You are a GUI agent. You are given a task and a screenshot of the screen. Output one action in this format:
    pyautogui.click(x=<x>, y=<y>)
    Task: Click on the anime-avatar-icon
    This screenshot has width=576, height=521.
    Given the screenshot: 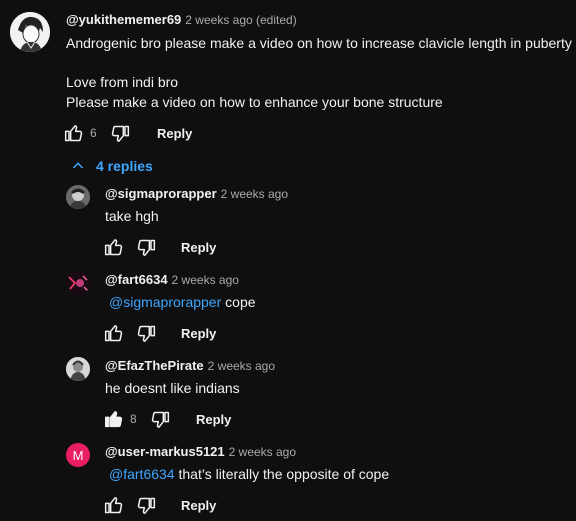 What is the action you would take?
    pyautogui.click(x=30, y=32)
    